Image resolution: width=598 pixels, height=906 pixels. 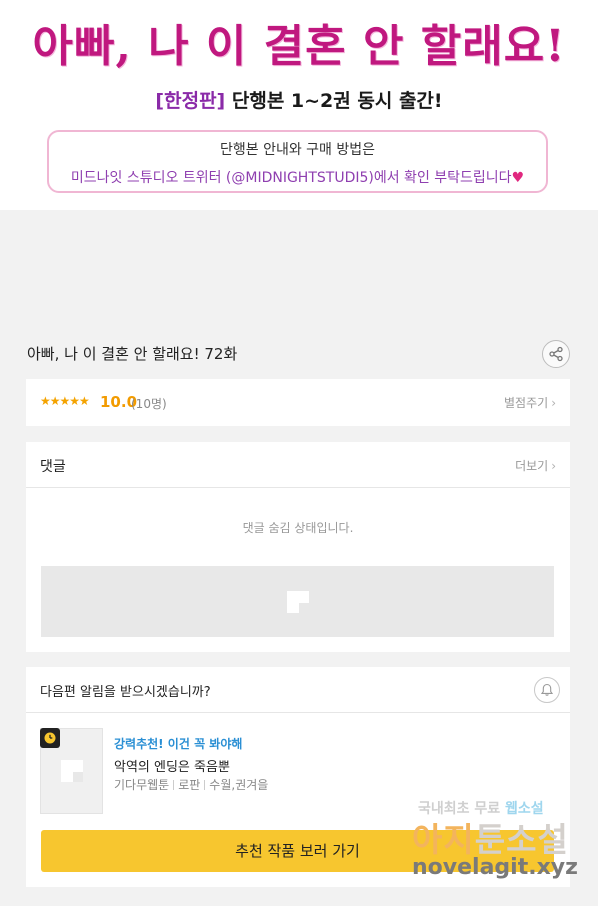 I want to click on comments-more-button: 더보기 ›, so click(x=535, y=465).